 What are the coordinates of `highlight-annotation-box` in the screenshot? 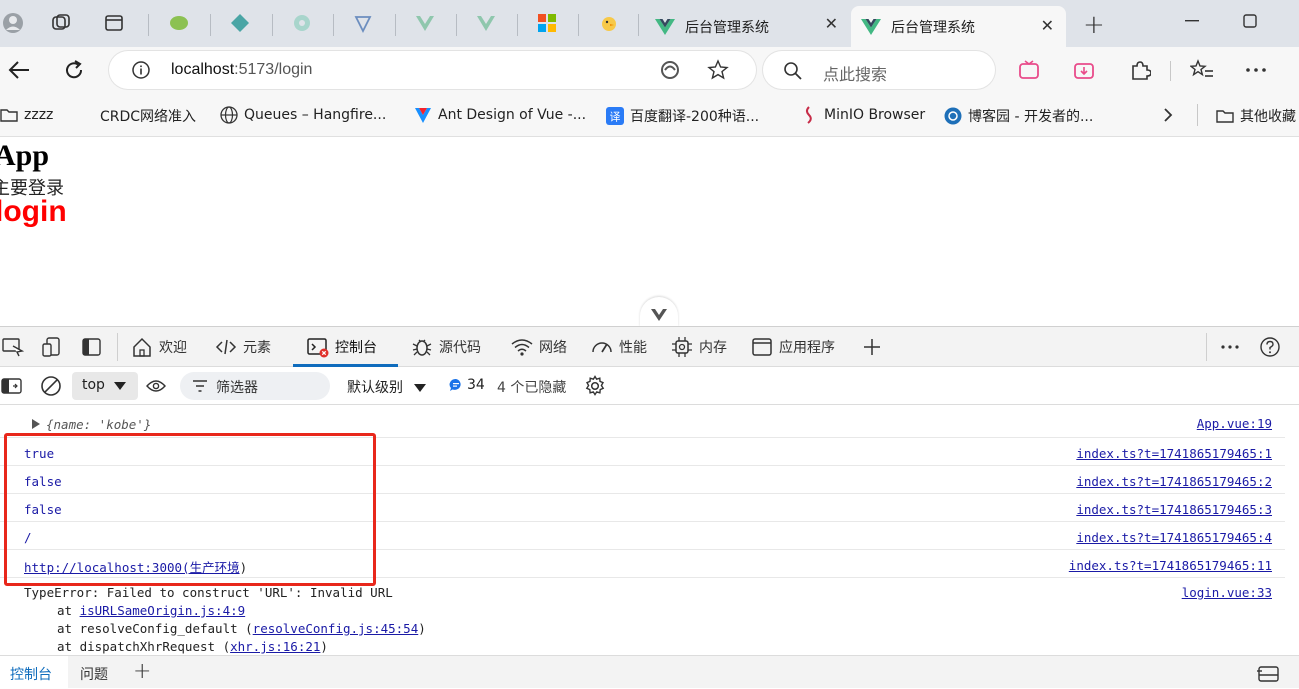 It's located at (190, 509).